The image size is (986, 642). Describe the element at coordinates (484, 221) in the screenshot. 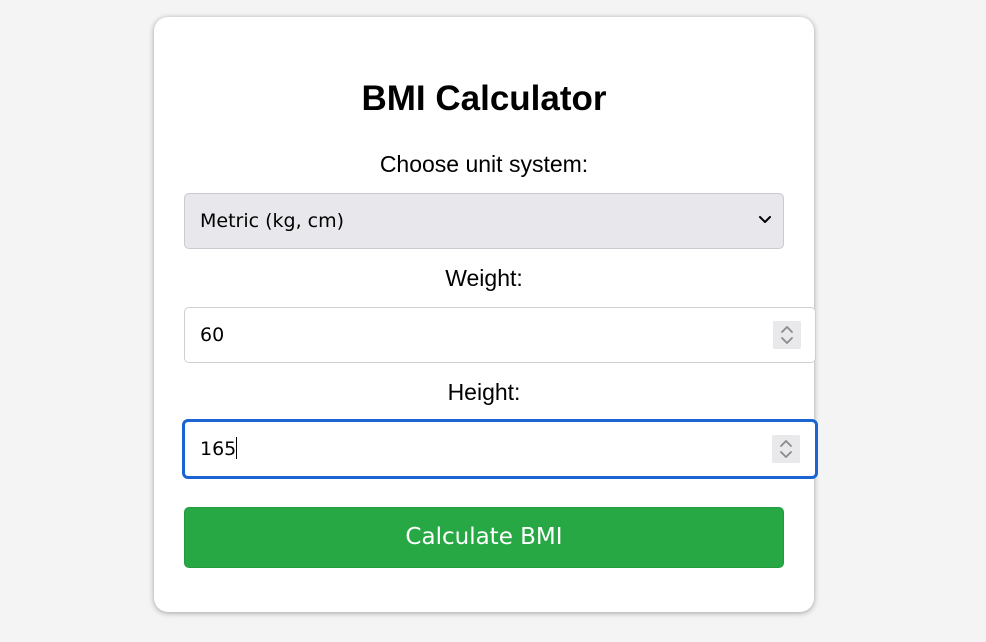

I see `unit-system-select: Metric (kg, cm)` at that location.